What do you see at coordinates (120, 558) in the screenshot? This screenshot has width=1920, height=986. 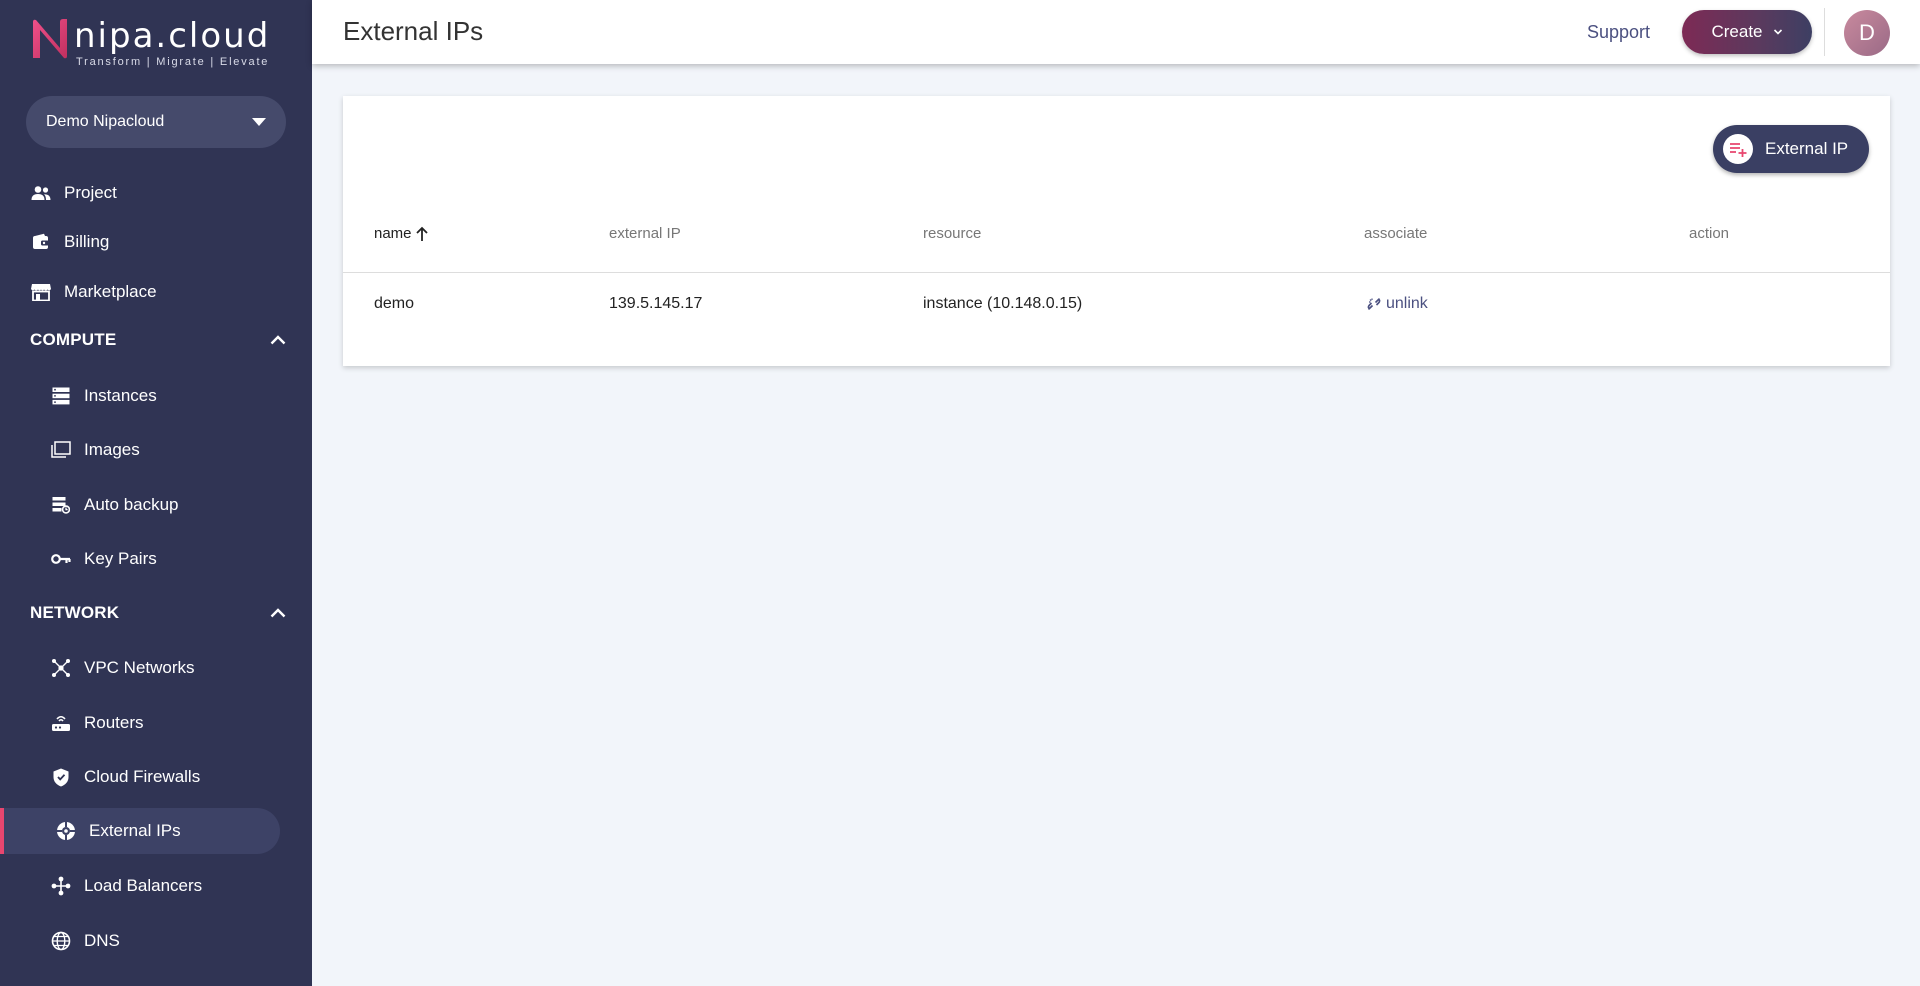 I see `sidebar-item-label: Key Pairs` at bounding box center [120, 558].